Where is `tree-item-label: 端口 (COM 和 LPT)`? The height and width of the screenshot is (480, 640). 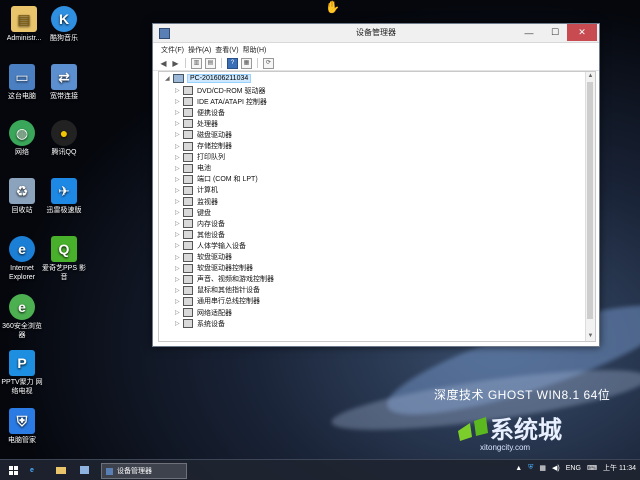
tree-item-label: 端口 (COM 和 LPT) is located at coordinates (227, 180).